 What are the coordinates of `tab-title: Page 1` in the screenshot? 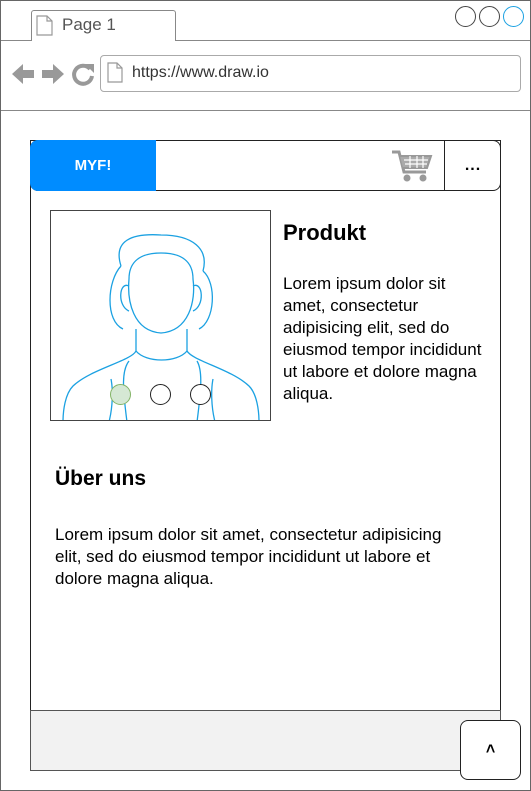 It's located at (89, 24).